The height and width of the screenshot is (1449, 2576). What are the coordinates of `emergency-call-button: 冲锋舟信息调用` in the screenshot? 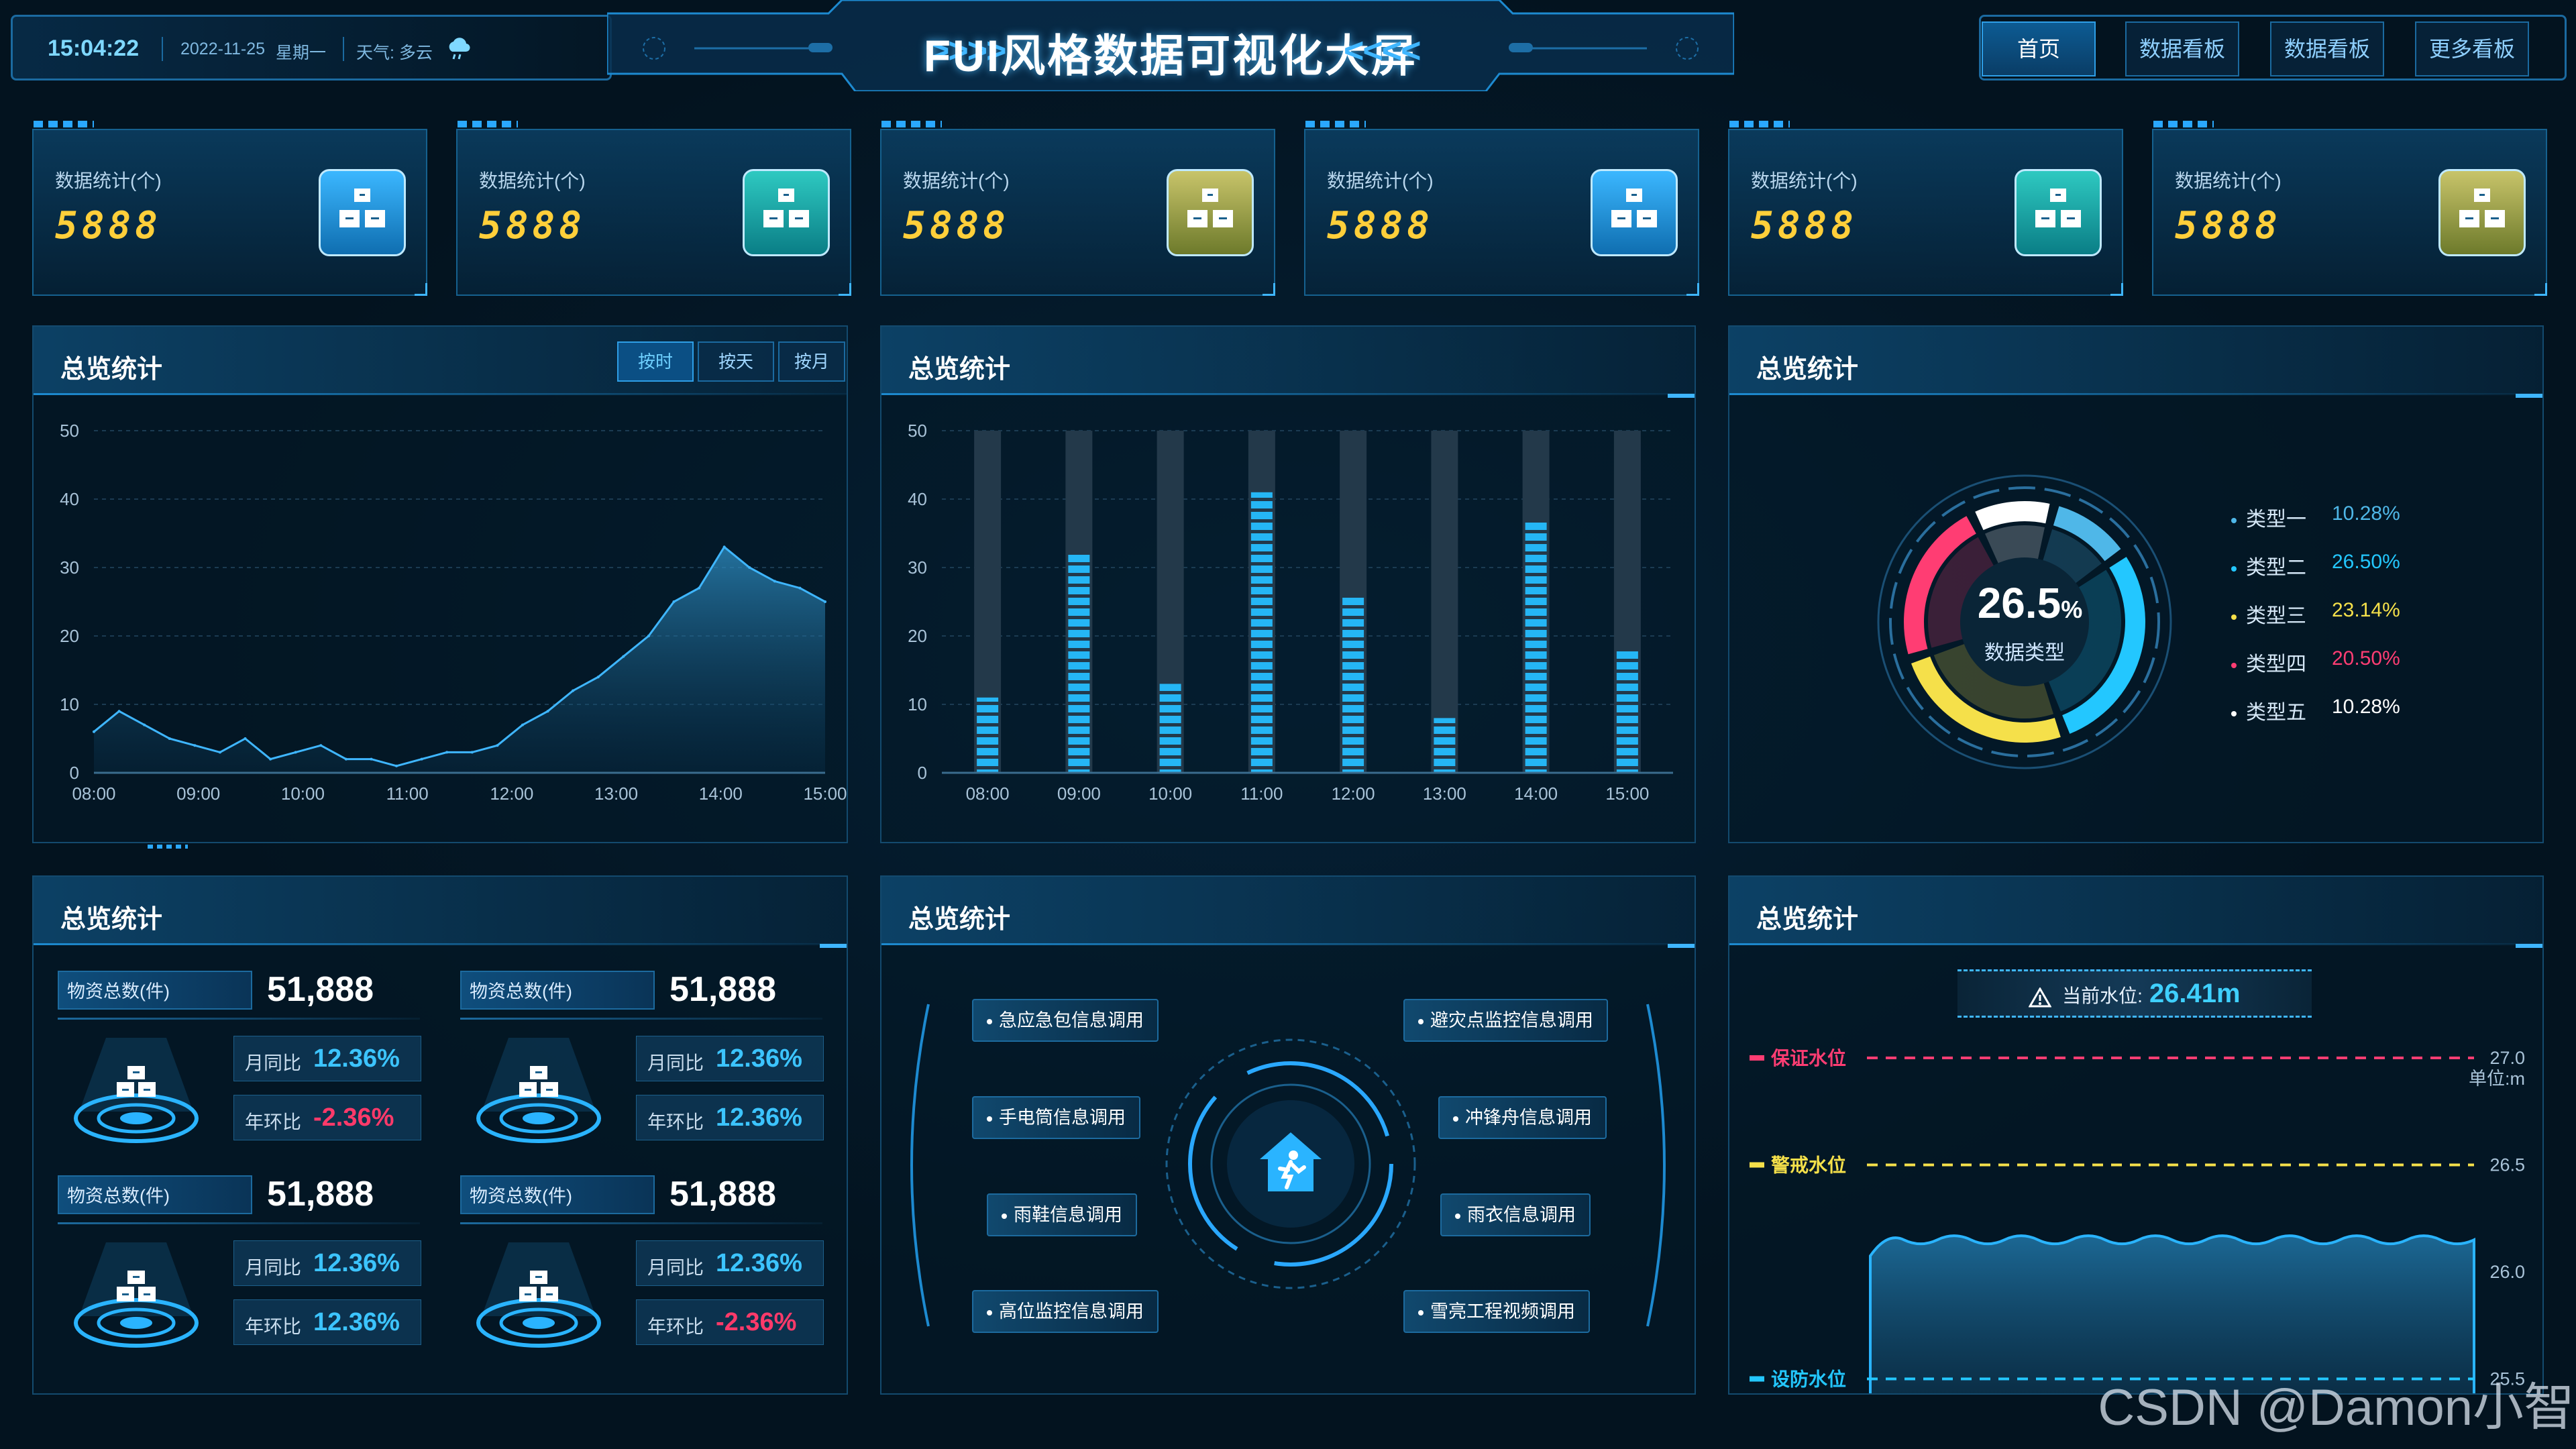 It's located at (1522, 1117).